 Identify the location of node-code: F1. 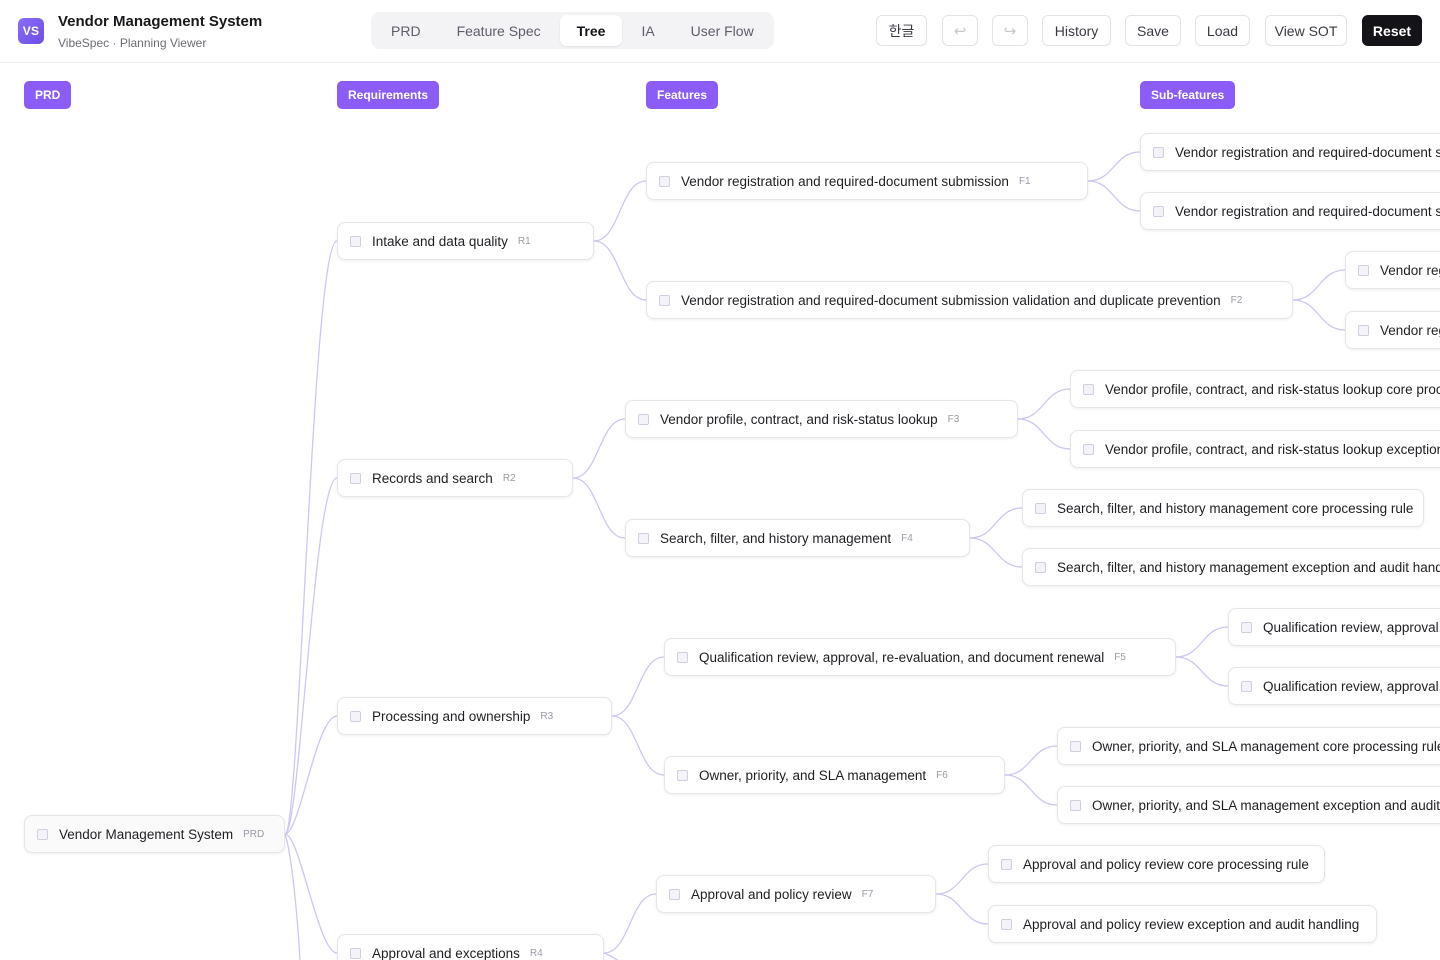
(1024, 181).